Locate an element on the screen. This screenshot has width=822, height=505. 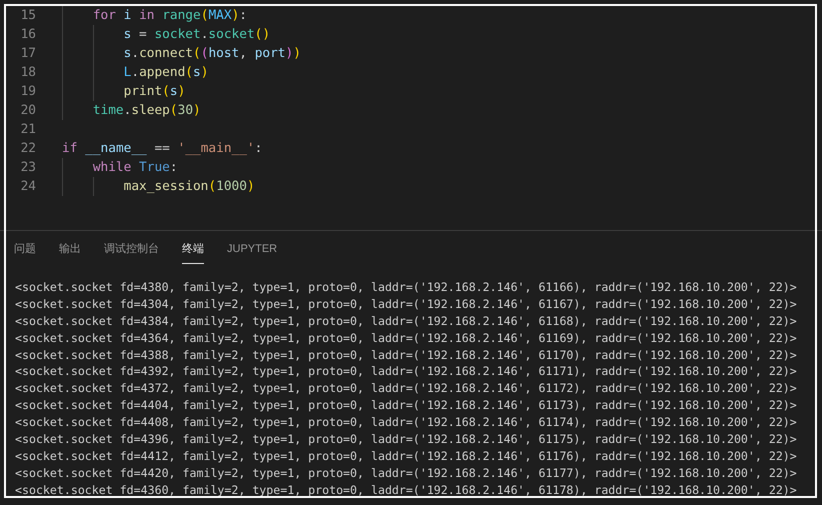
code-line: time.sleep(30) is located at coordinates (131, 110).